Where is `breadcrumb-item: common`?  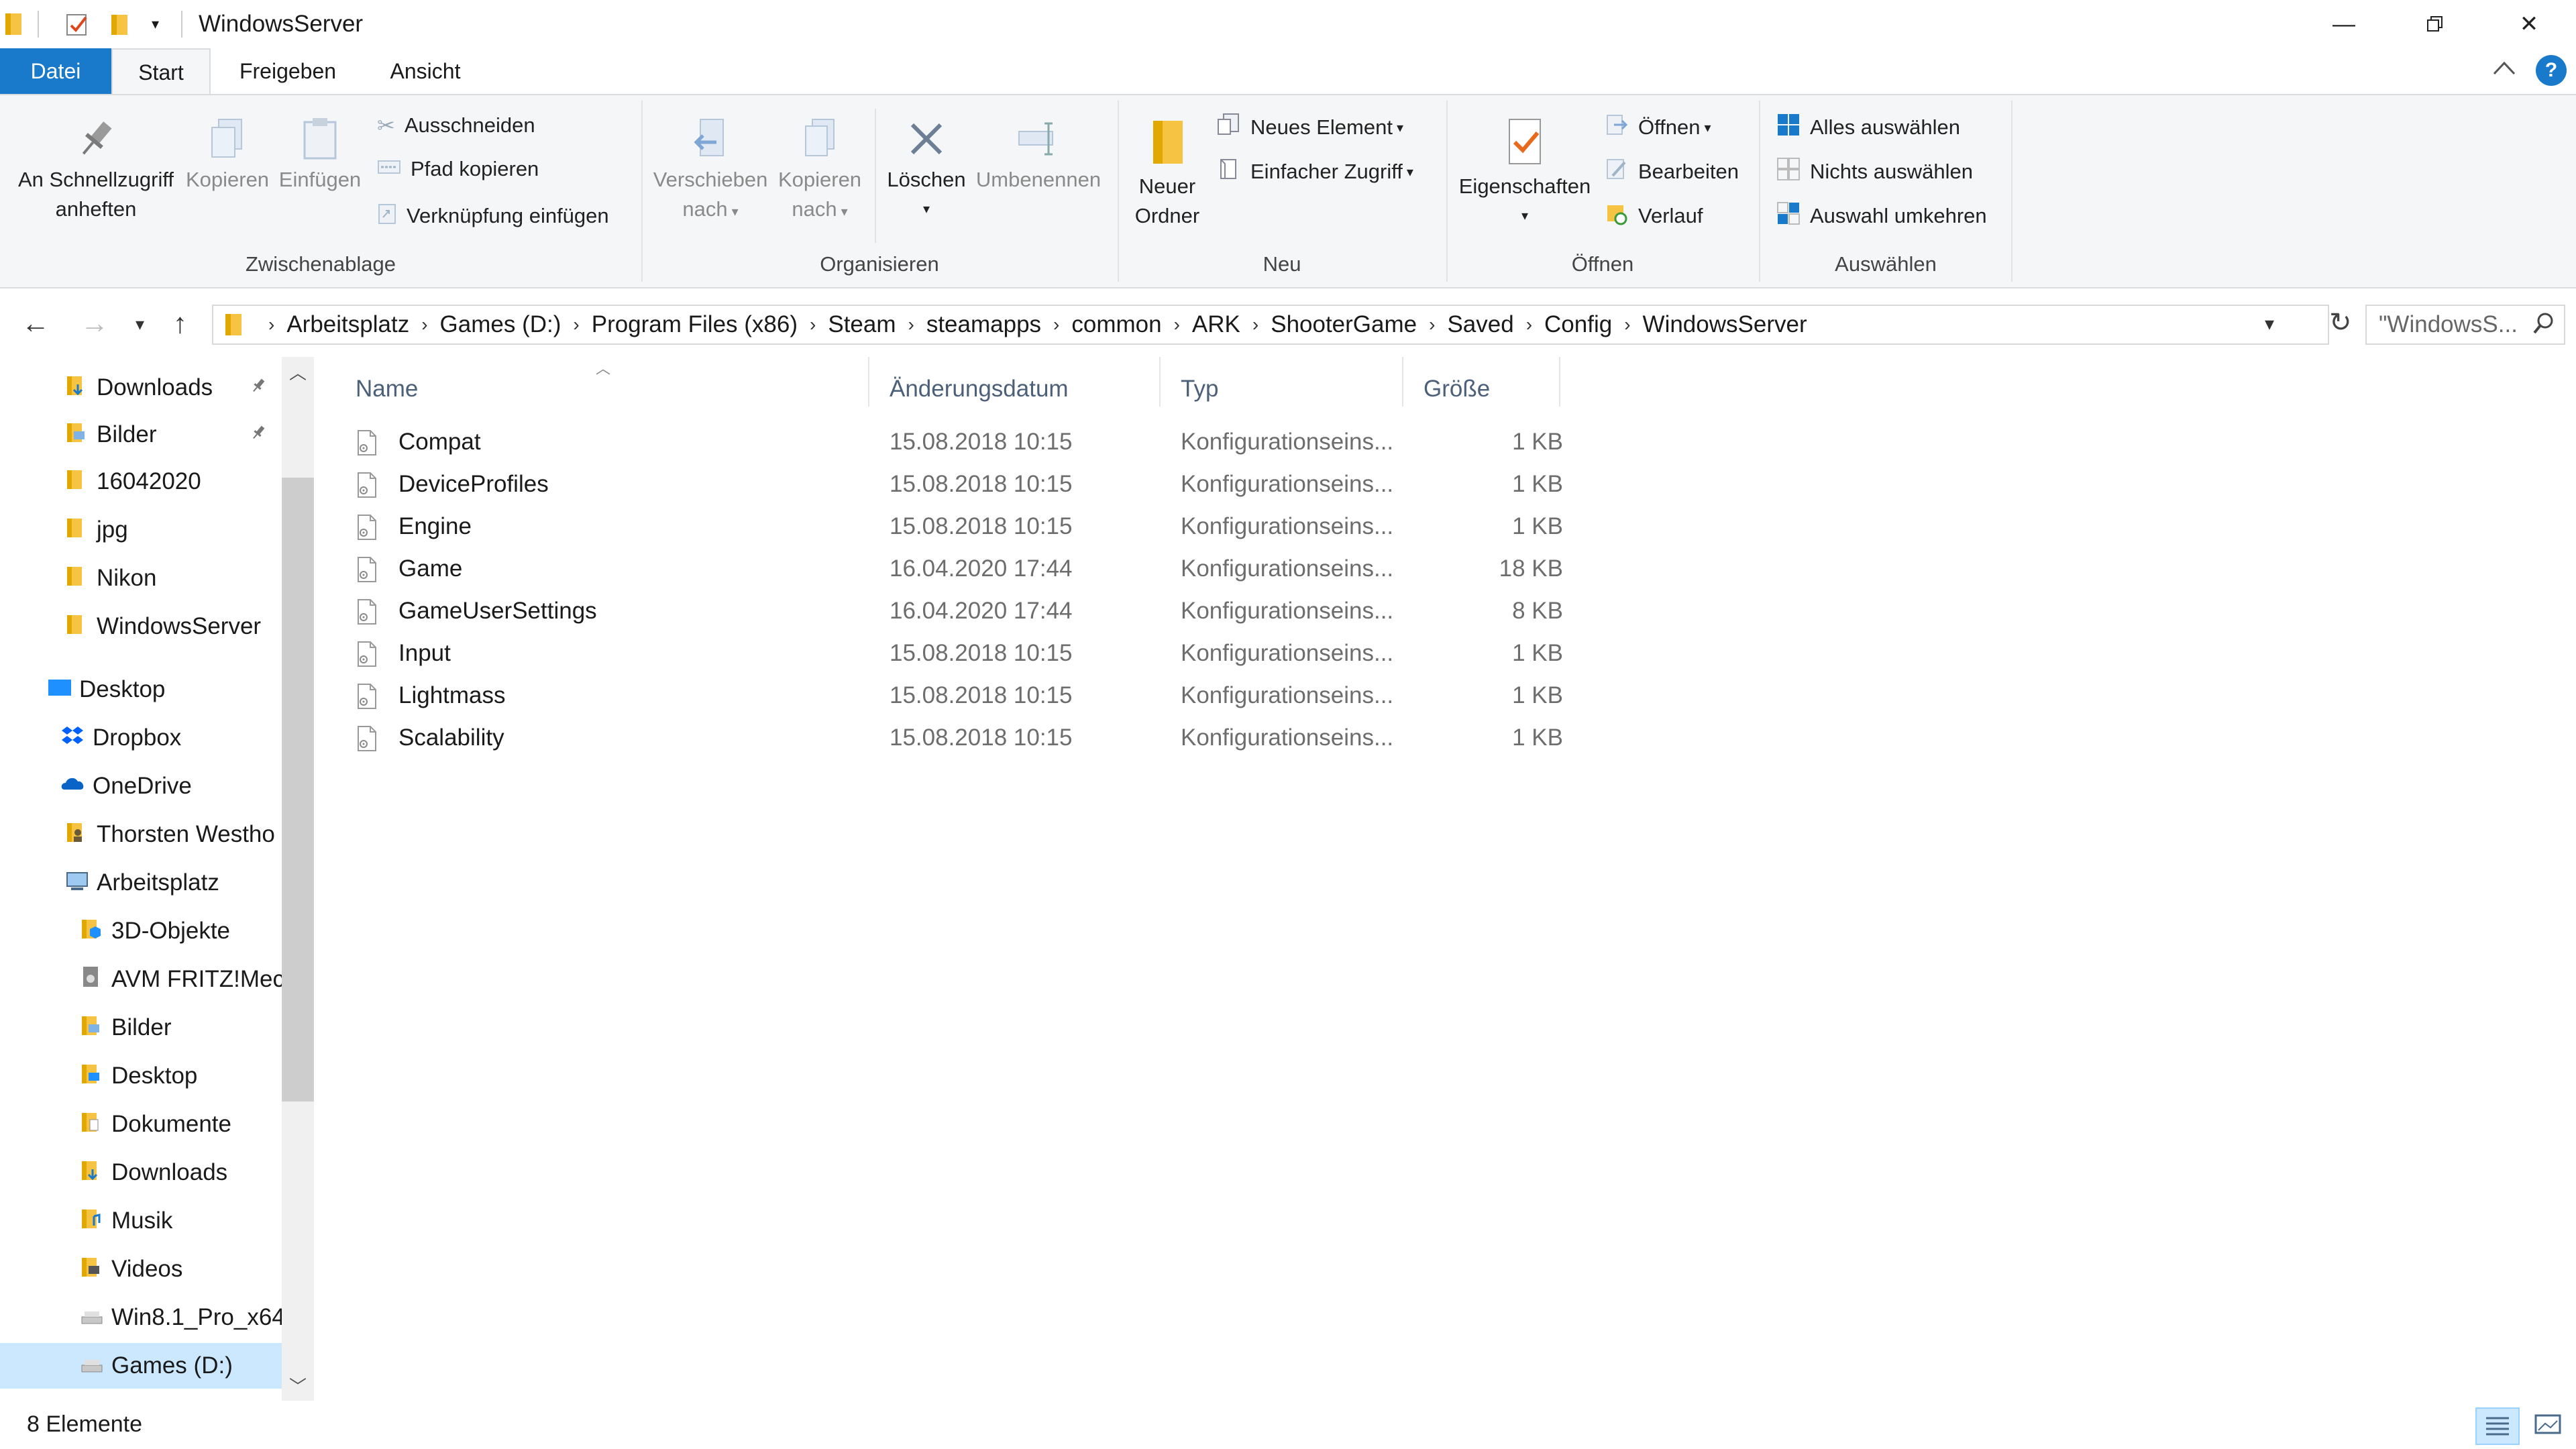
breadcrumb-item: common is located at coordinates (1116, 324).